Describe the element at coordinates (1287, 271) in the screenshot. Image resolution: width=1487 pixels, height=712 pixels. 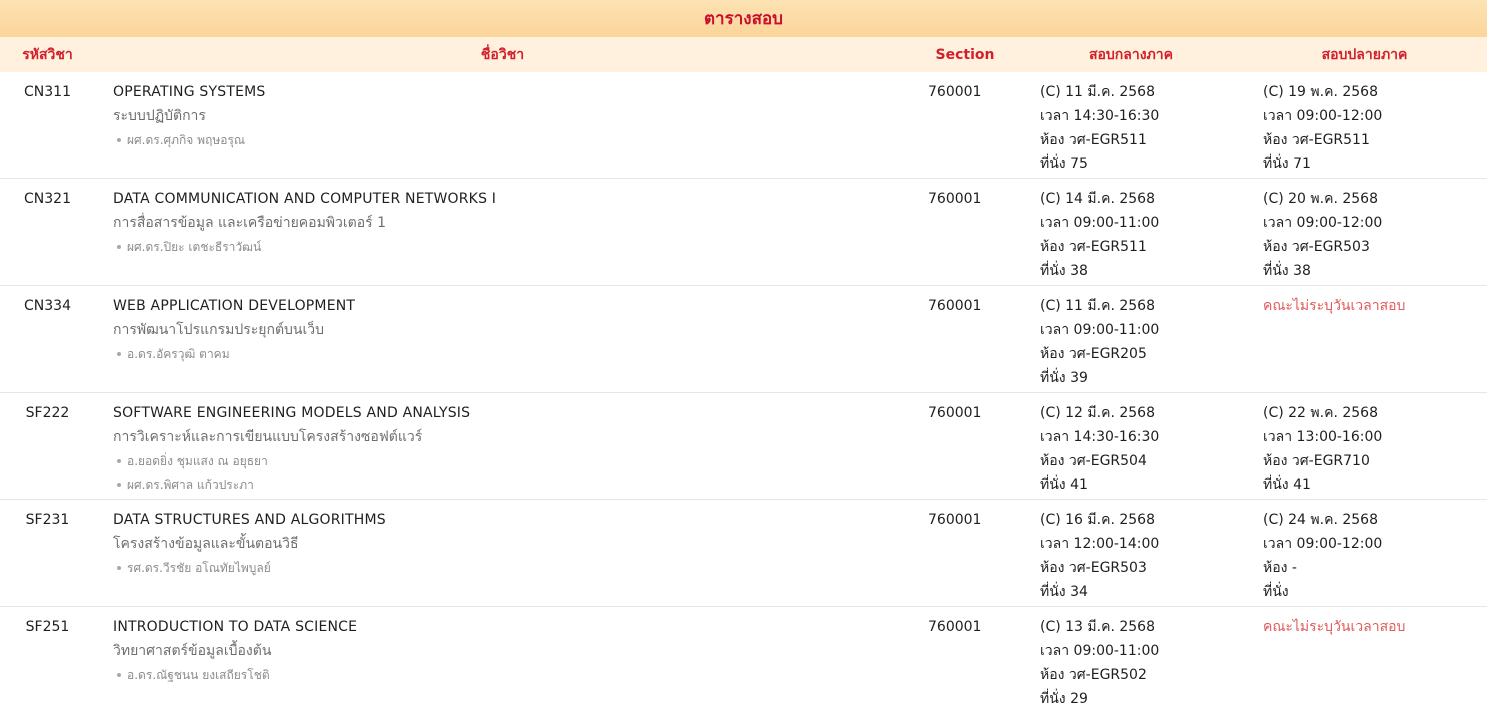
I see `exam-seat: ที่นั่ง 38` at that location.